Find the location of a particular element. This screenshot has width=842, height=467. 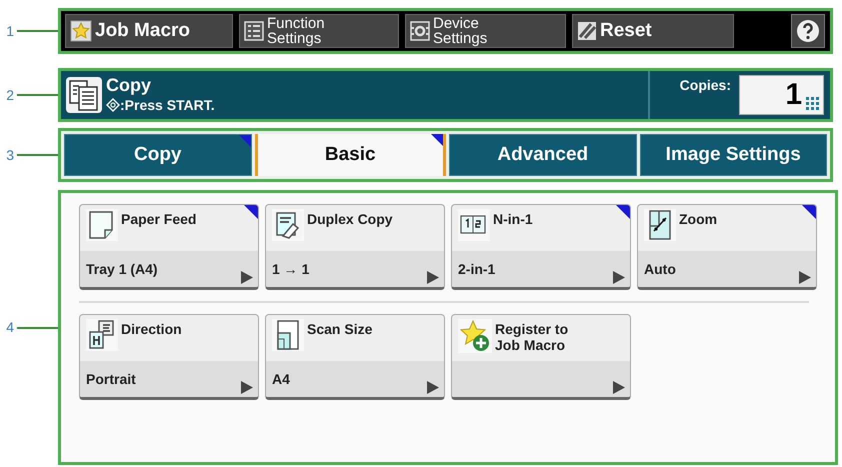

copies-field: 1 is located at coordinates (781, 95).